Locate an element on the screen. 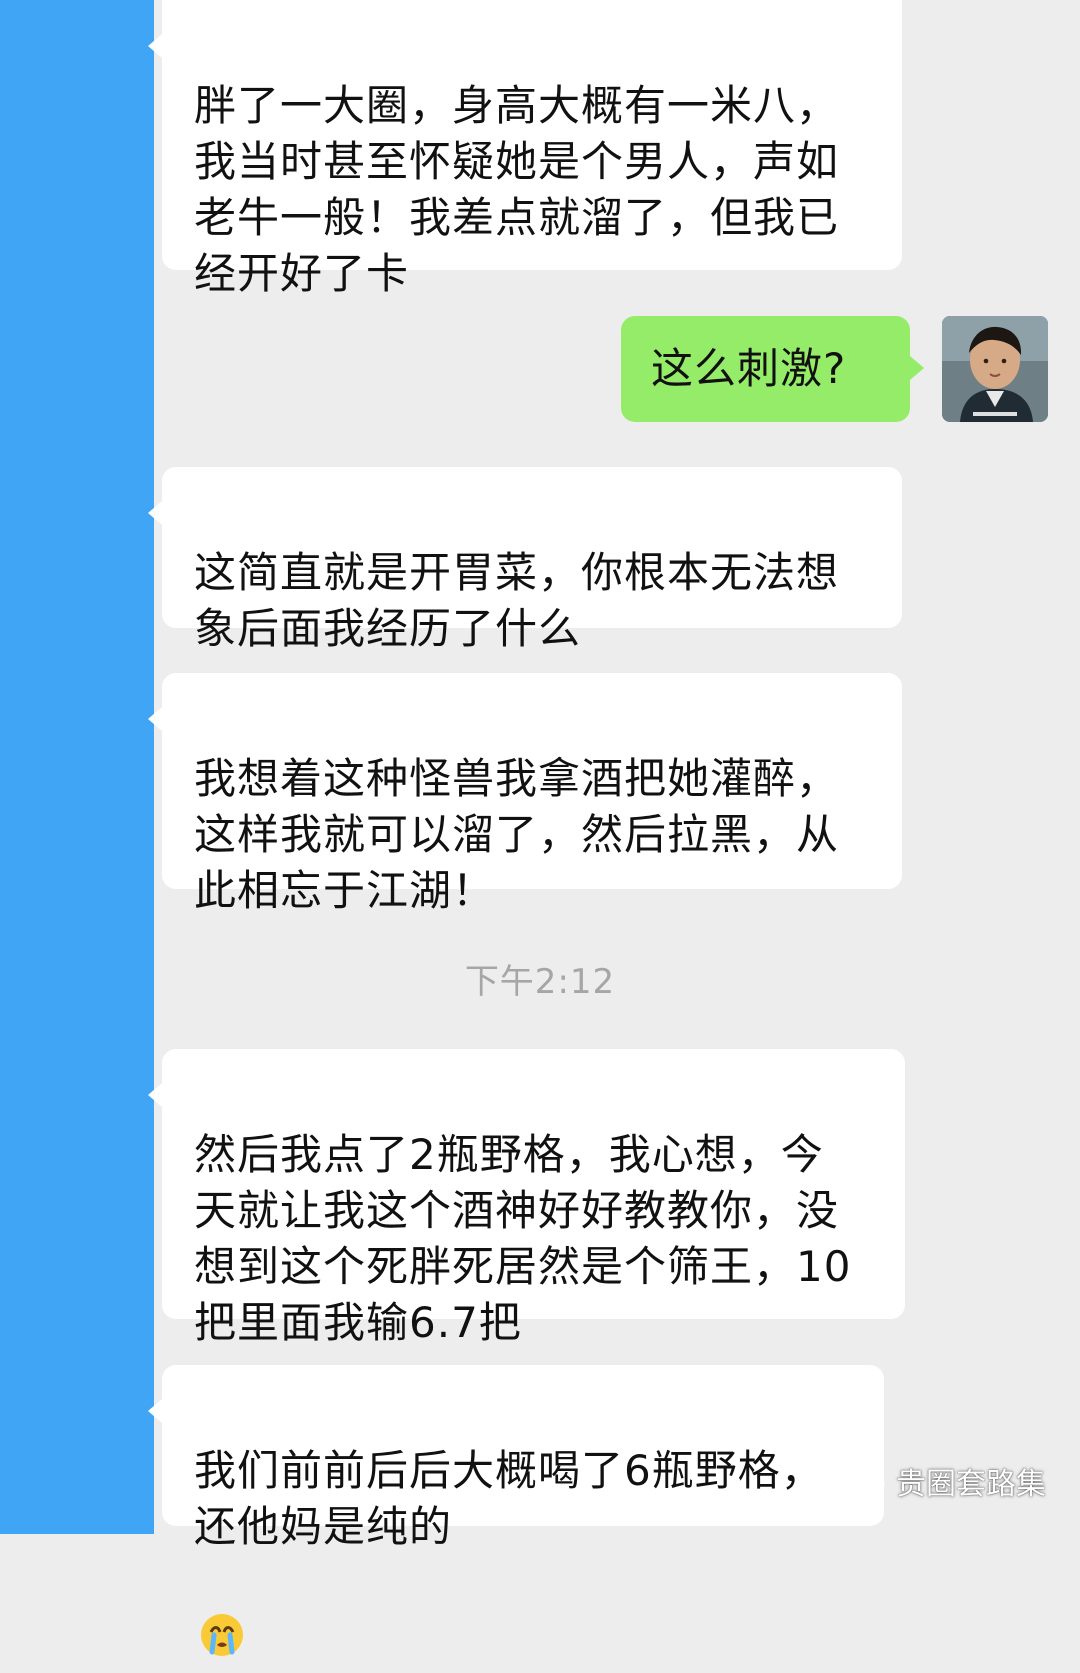 Image resolution: width=1080 pixels, height=1673 pixels. avatar is located at coordinates (995, 369).